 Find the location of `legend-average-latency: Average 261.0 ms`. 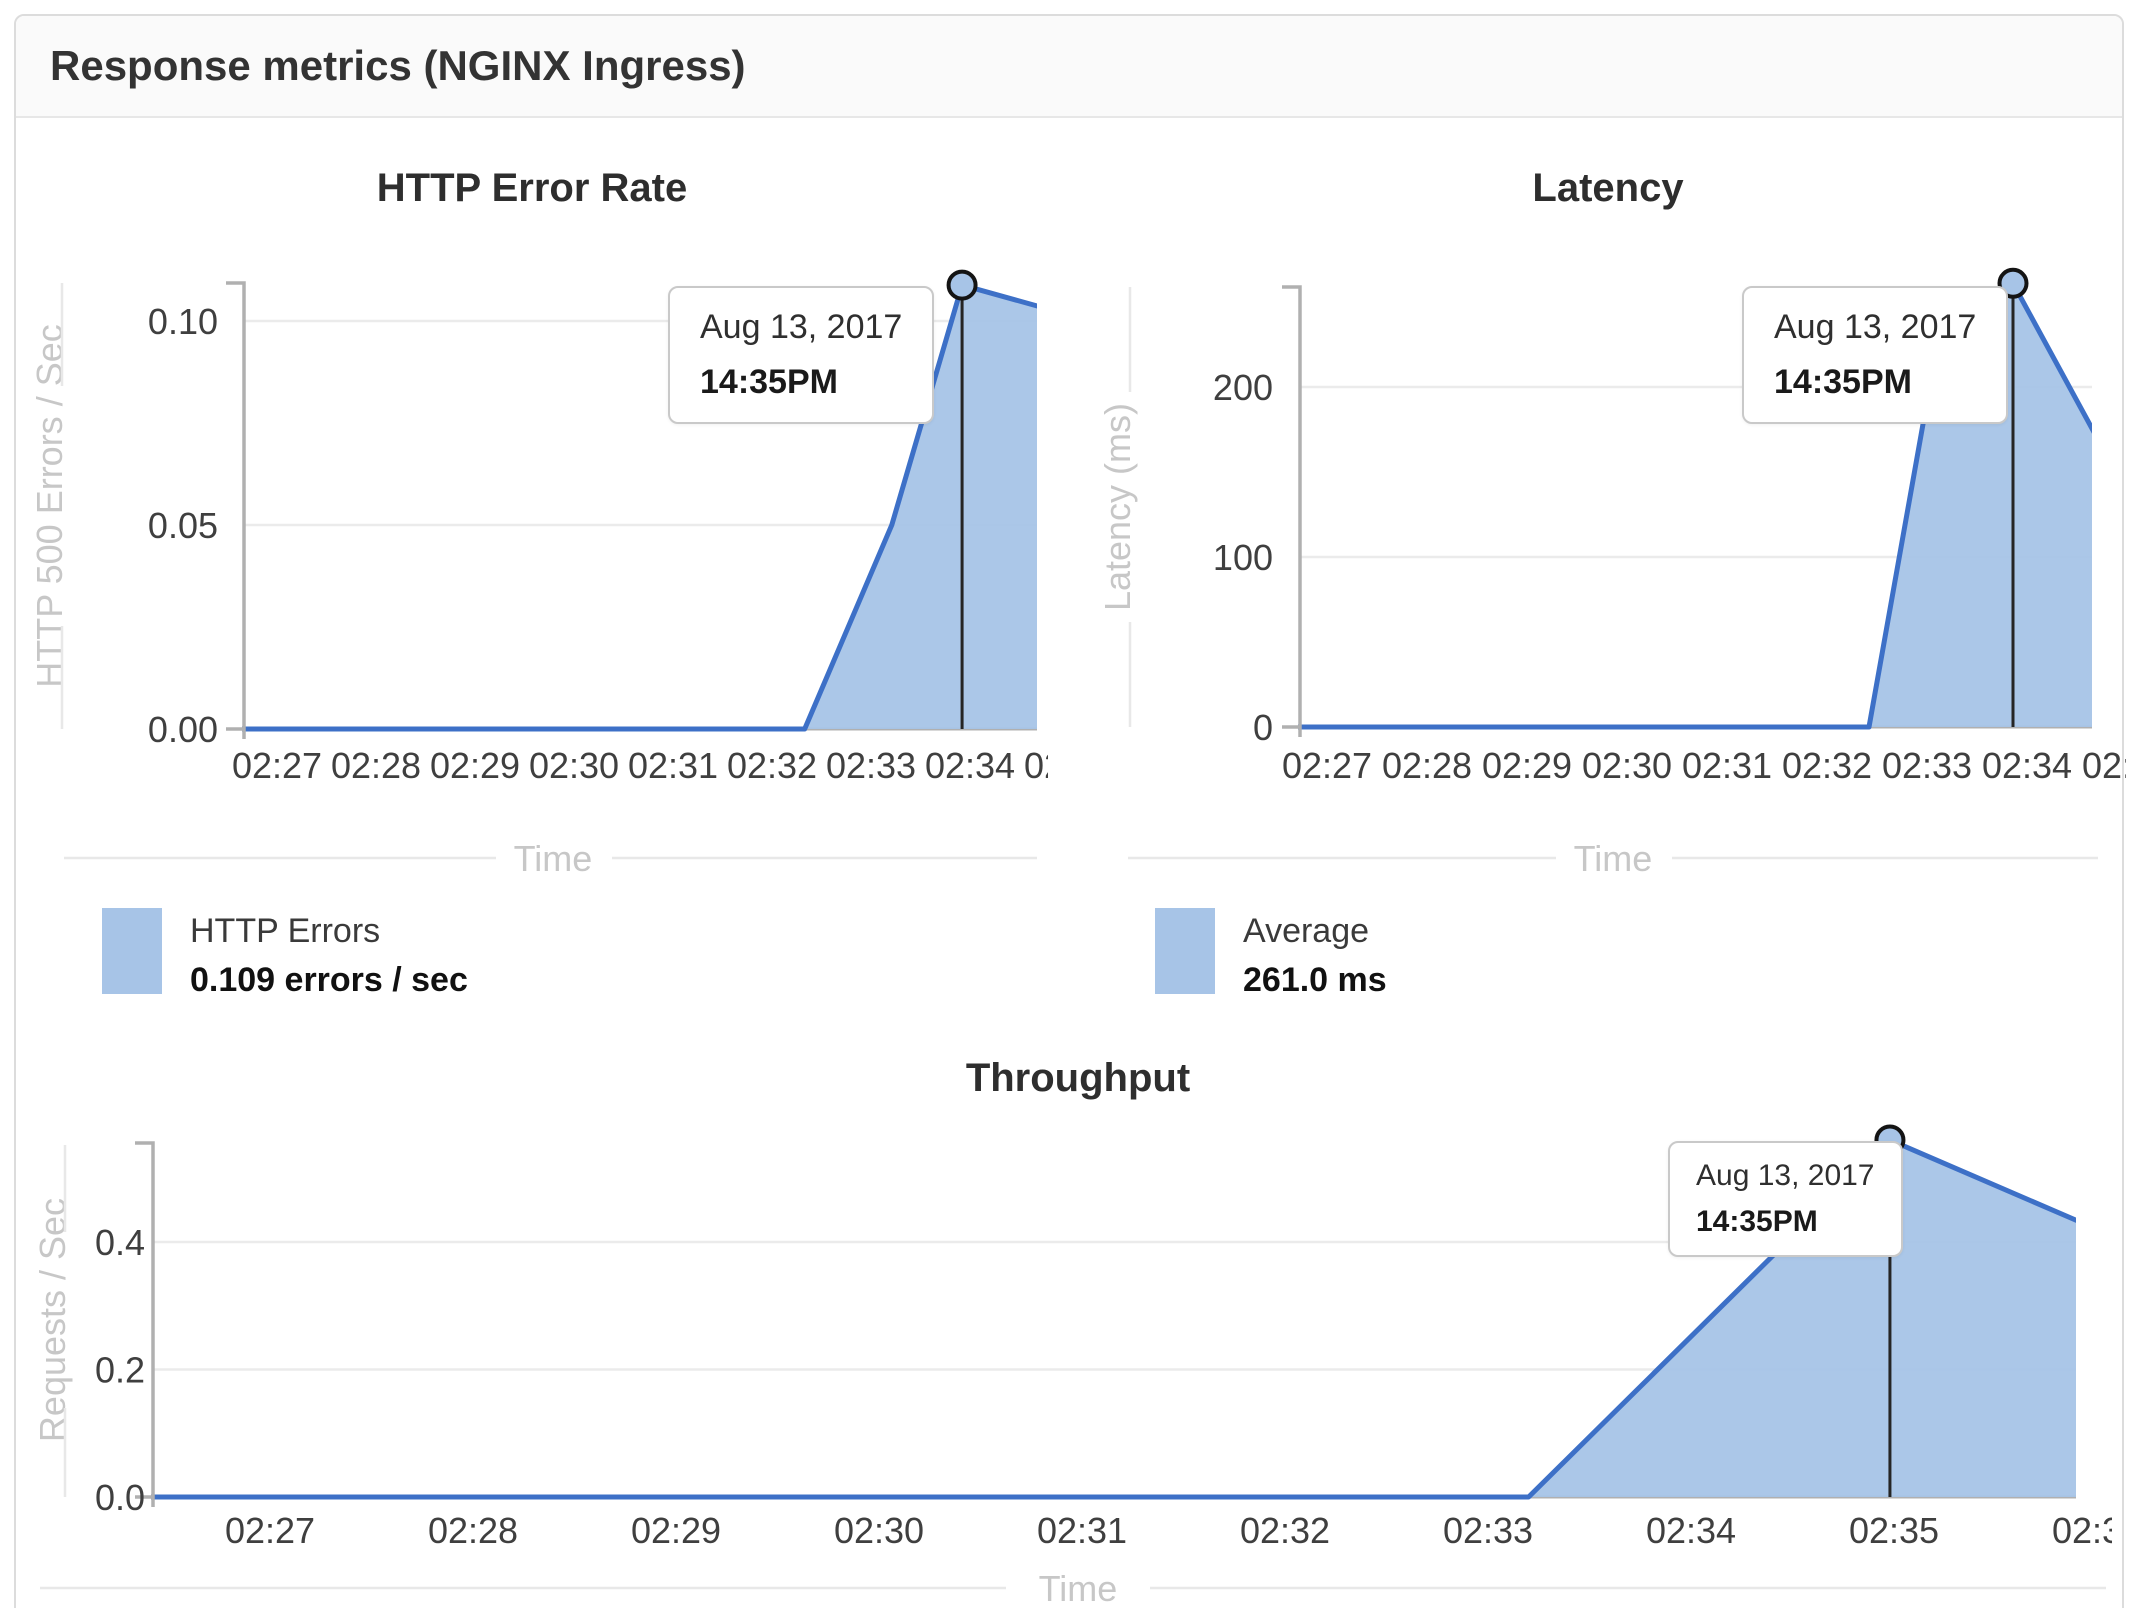

legend-average-latency: Average 261.0 ms is located at coordinates (1271, 954).